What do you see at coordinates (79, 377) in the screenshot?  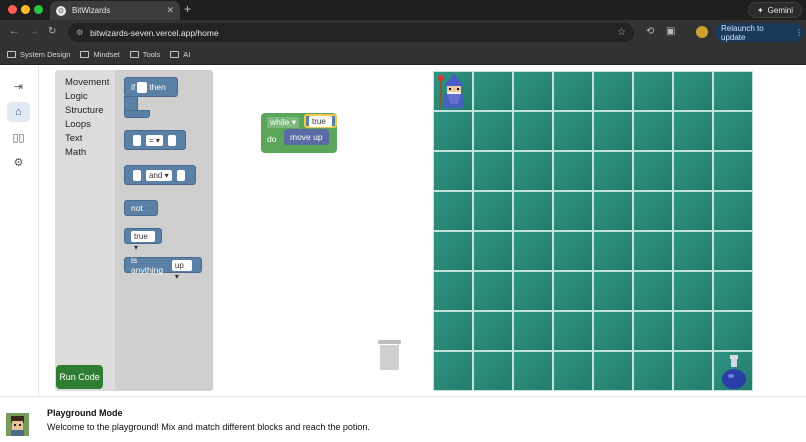 I see `run-code-button: Run Code` at bounding box center [79, 377].